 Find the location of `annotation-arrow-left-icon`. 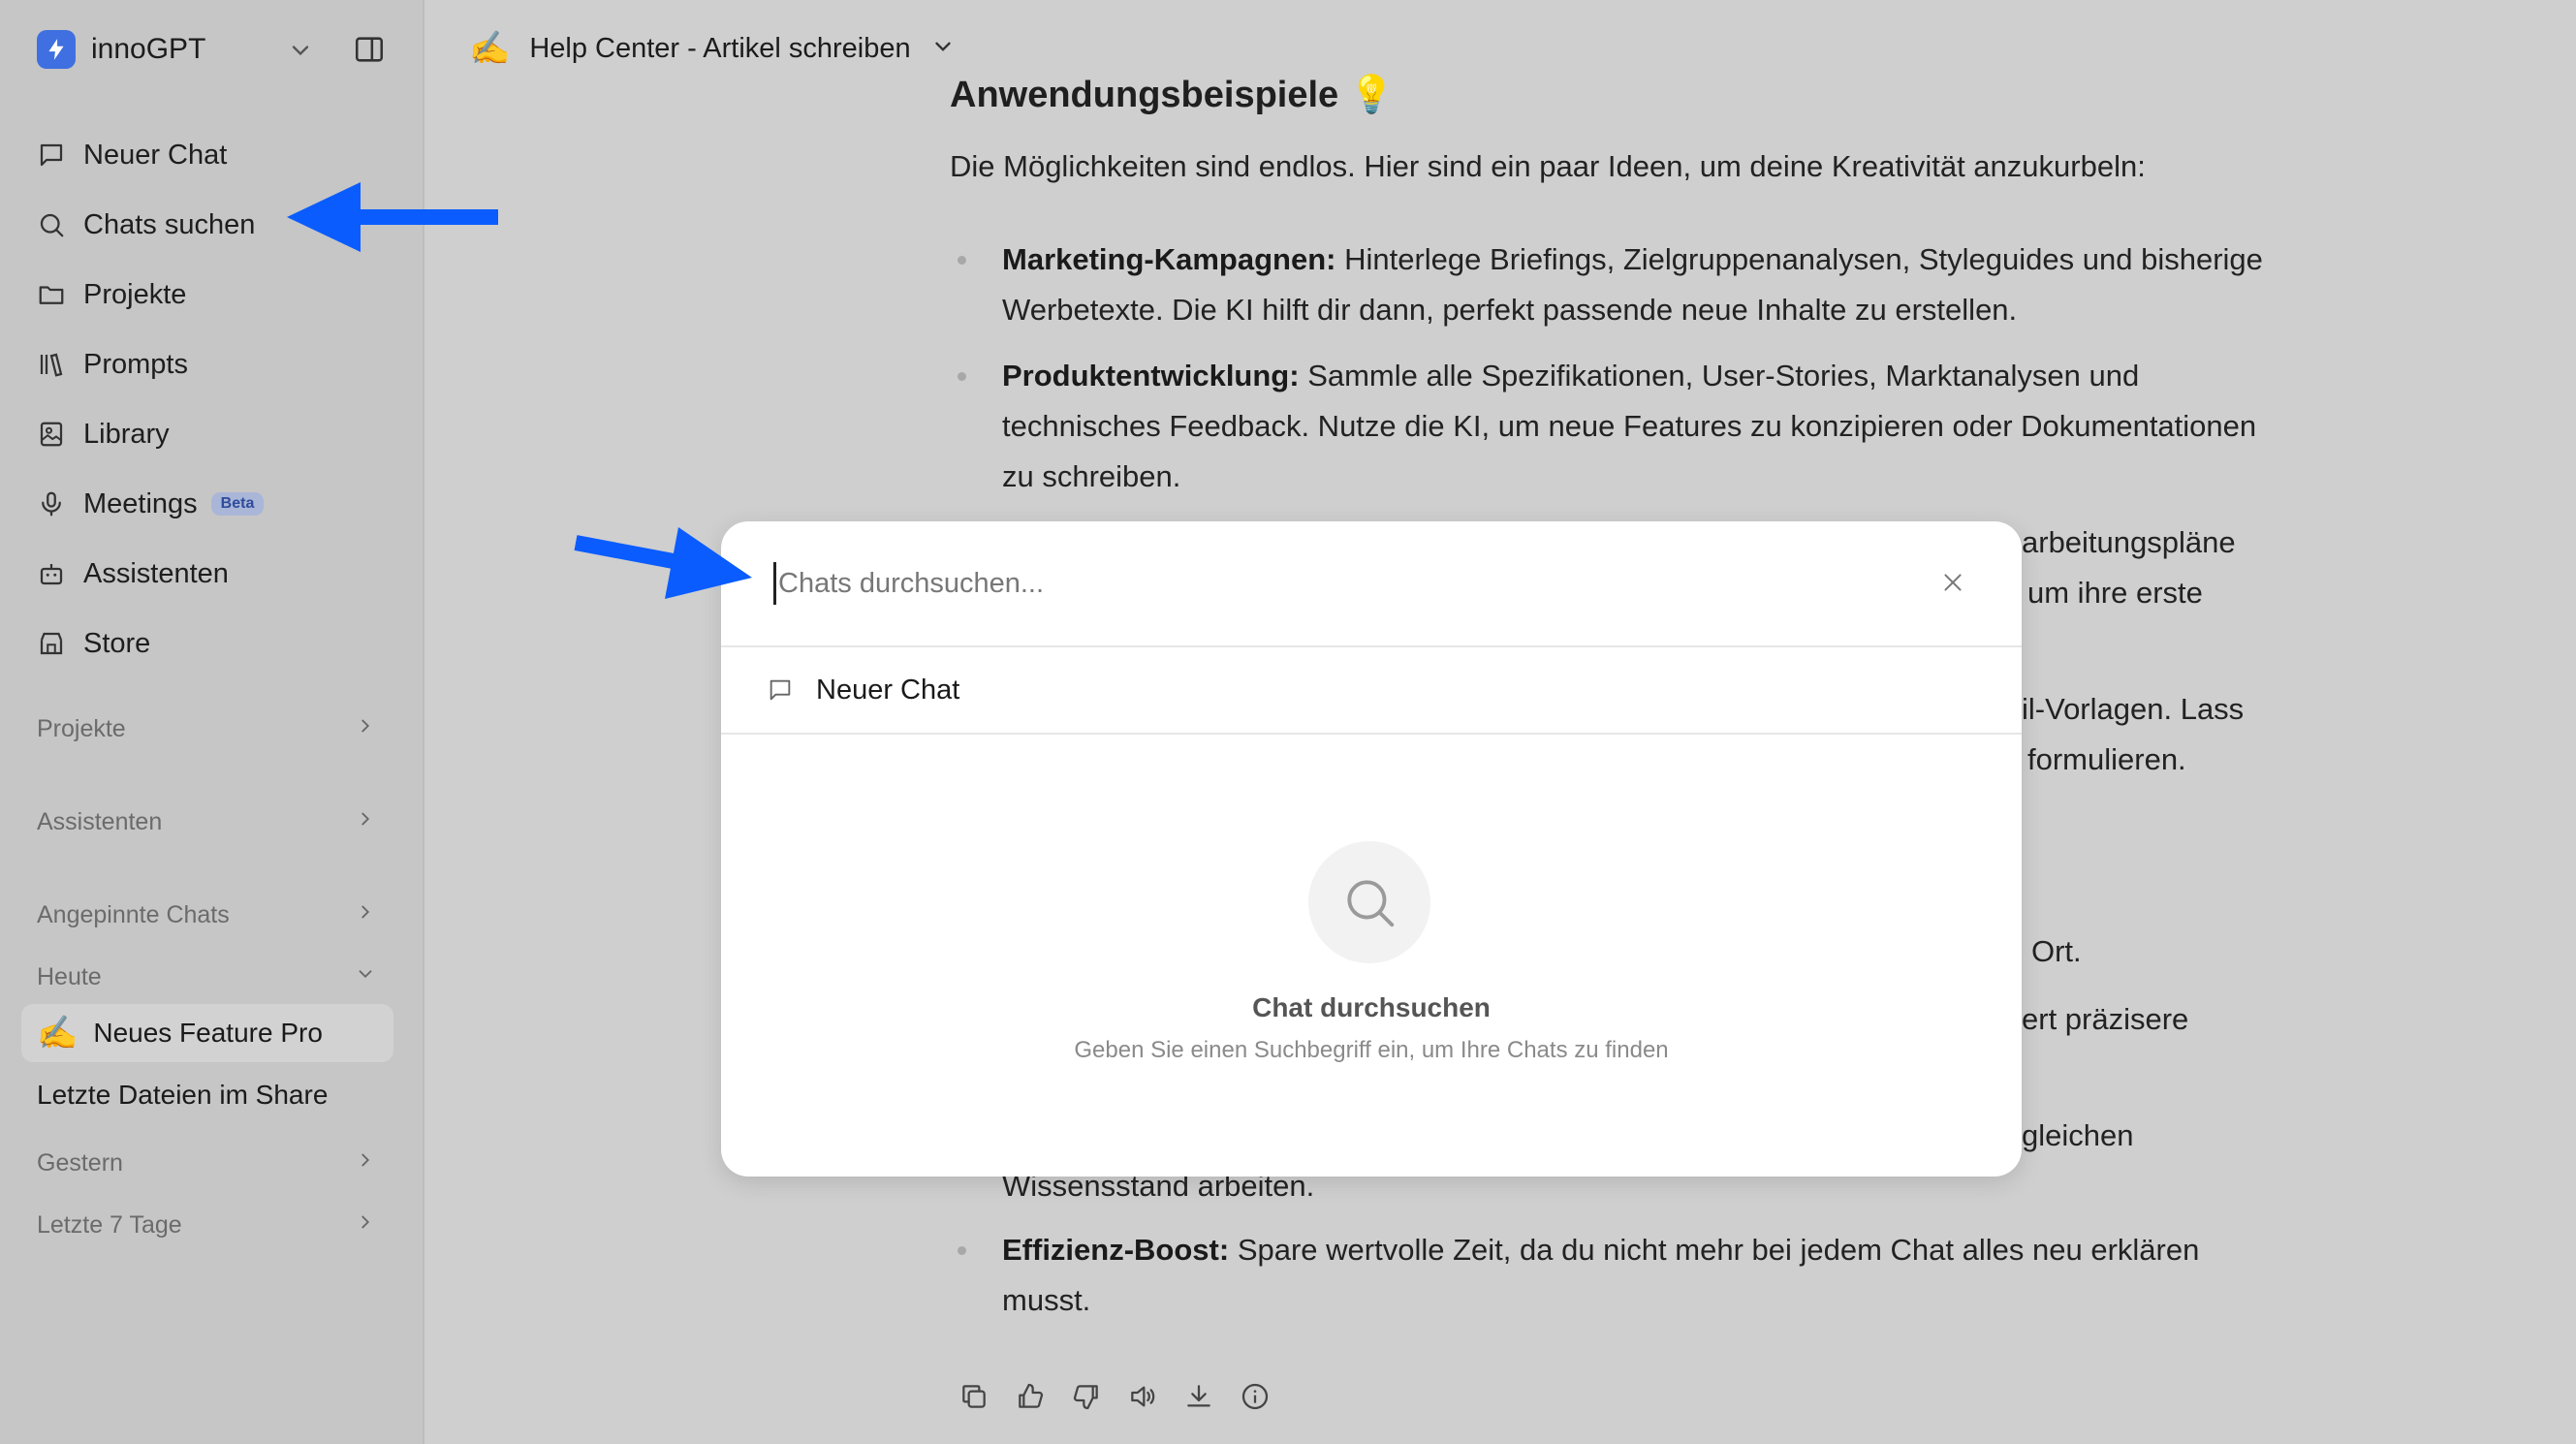

annotation-arrow-left-icon is located at coordinates (392, 217).